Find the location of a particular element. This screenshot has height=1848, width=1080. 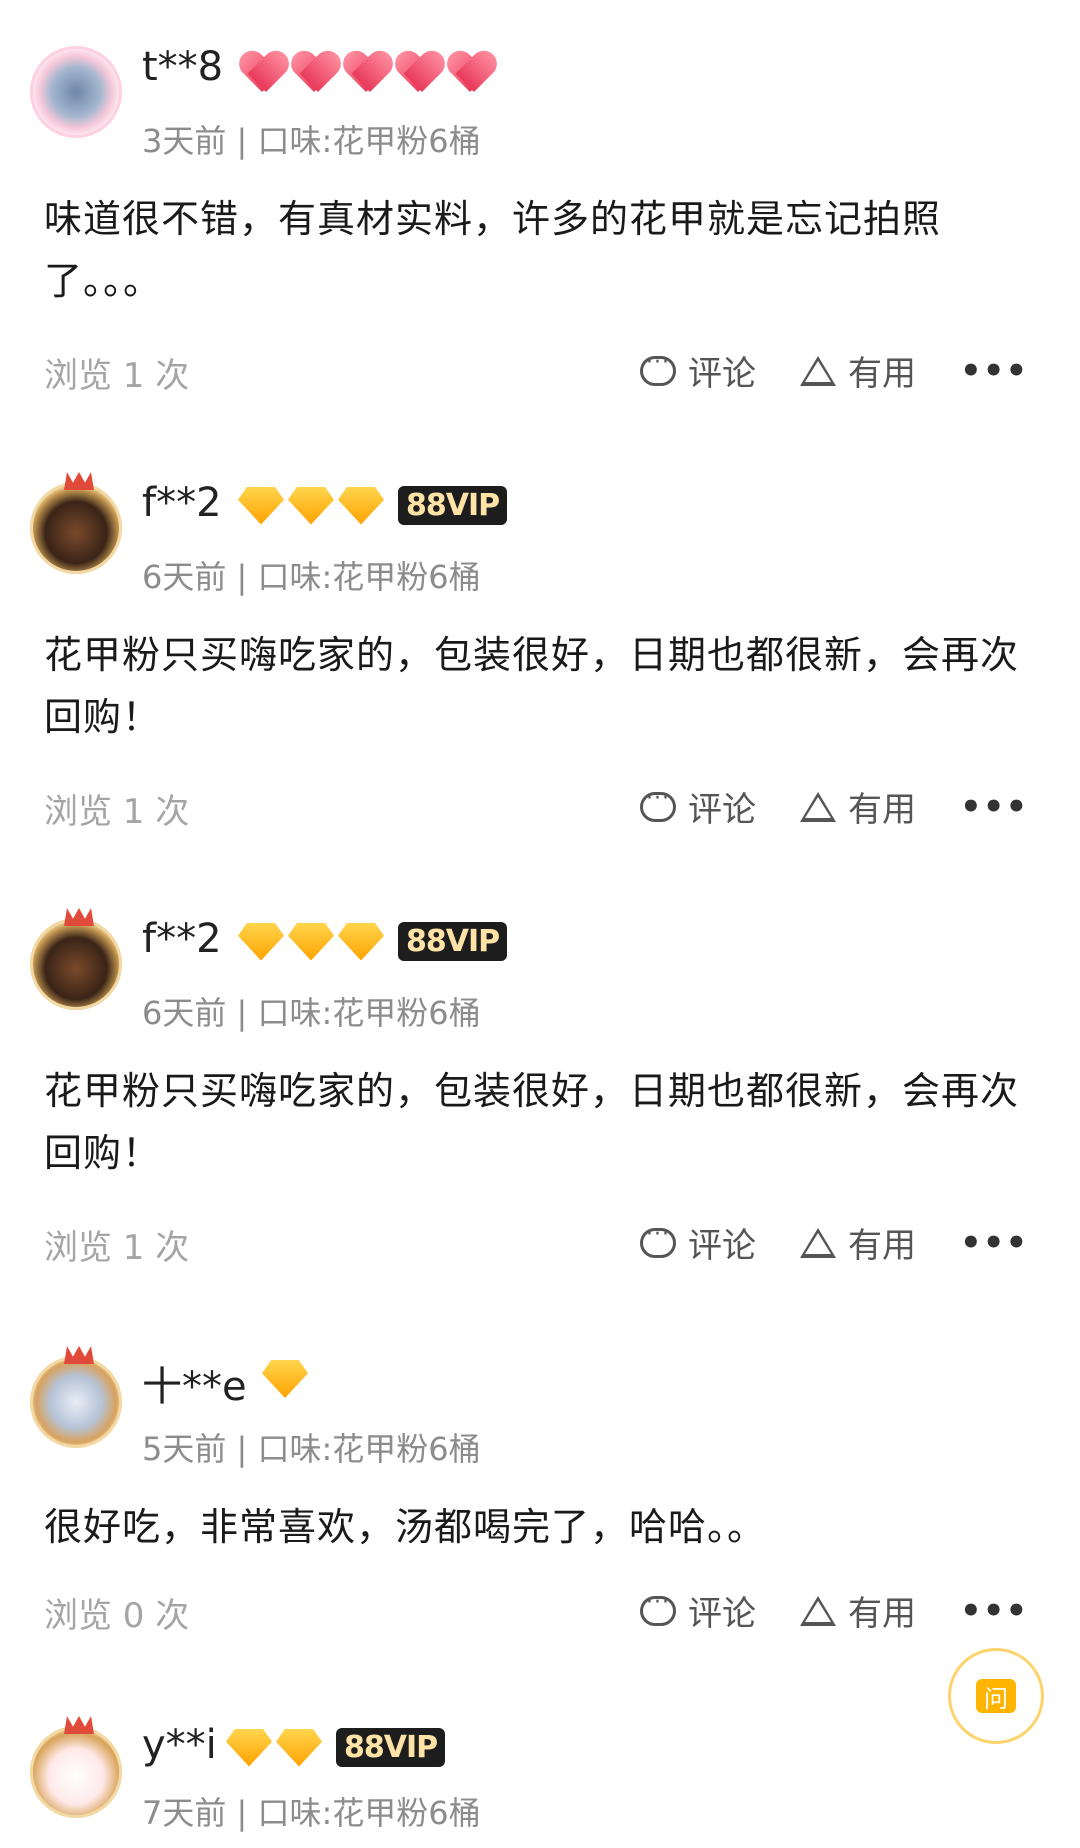

review-meta: 3天前 | 口味:花甲粉6桶 is located at coordinates (311, 141).